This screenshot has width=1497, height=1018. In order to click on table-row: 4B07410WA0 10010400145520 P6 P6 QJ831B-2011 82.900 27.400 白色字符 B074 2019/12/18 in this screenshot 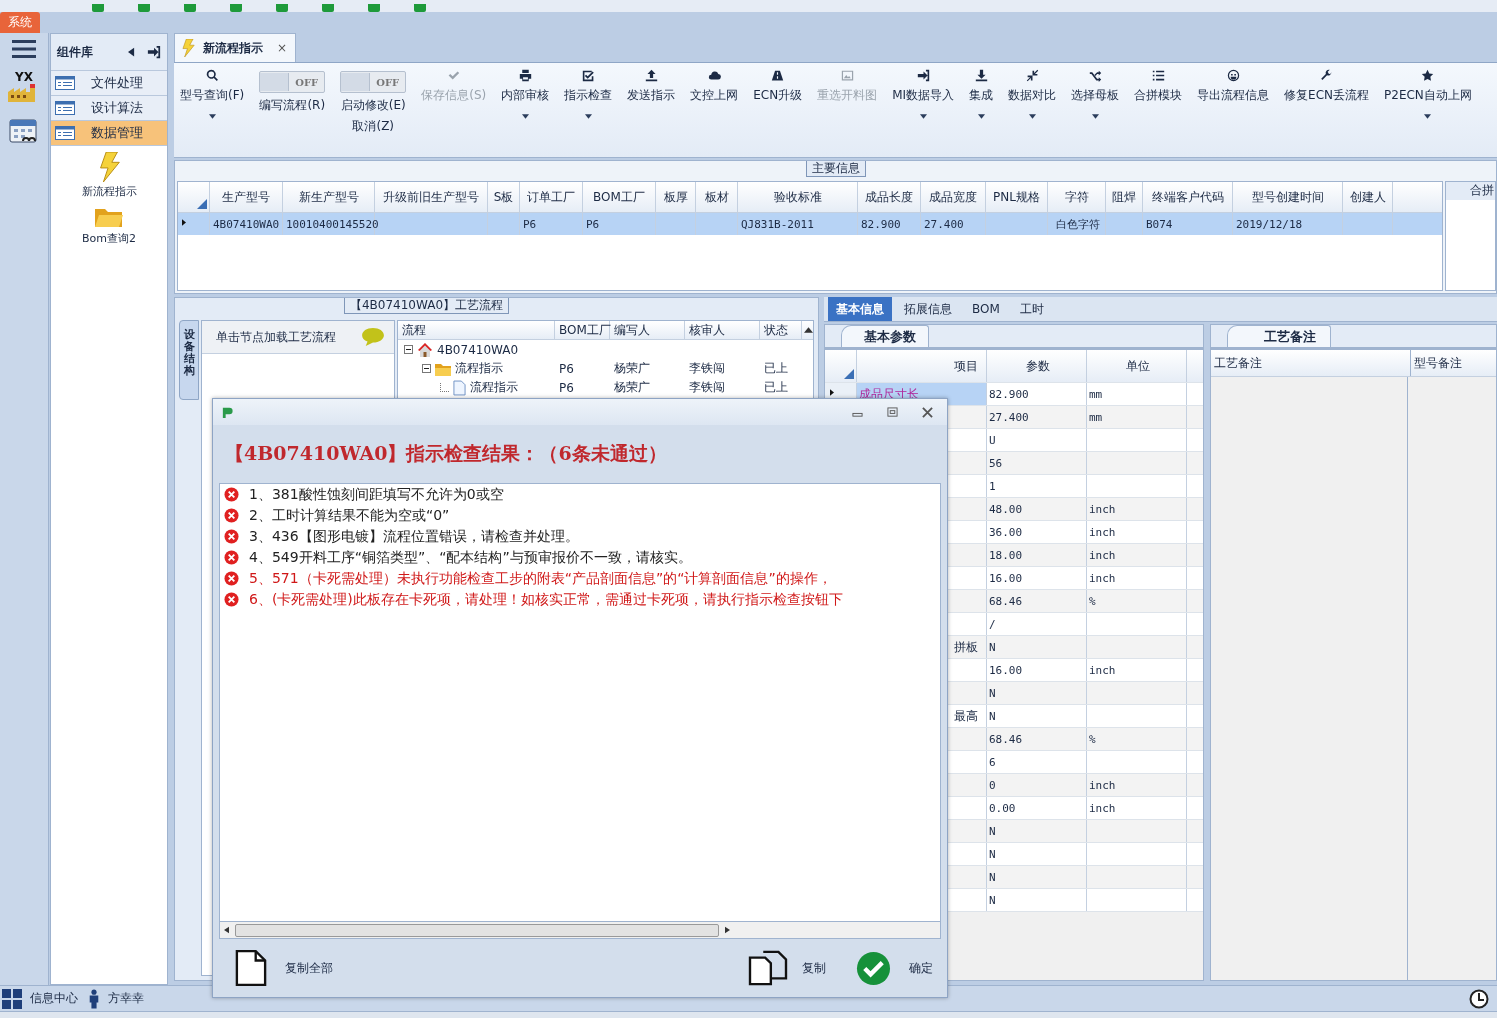, I will do `click(810, 224)`.